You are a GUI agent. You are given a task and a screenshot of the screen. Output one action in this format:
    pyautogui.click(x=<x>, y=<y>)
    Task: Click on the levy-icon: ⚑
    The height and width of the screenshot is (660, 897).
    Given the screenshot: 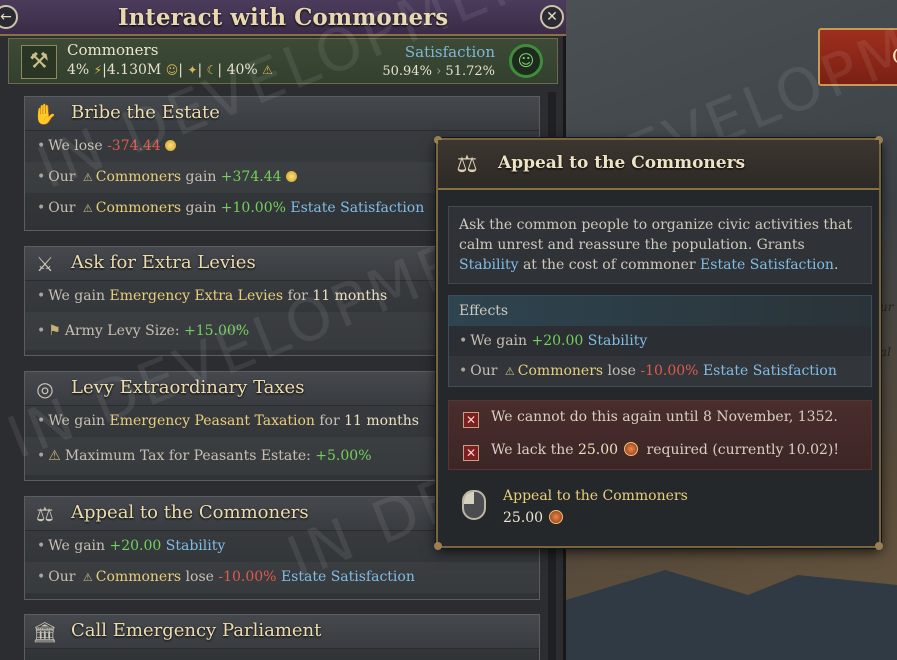 What is the action you would take?
    pyautogui.click(x=54, y=331)
    